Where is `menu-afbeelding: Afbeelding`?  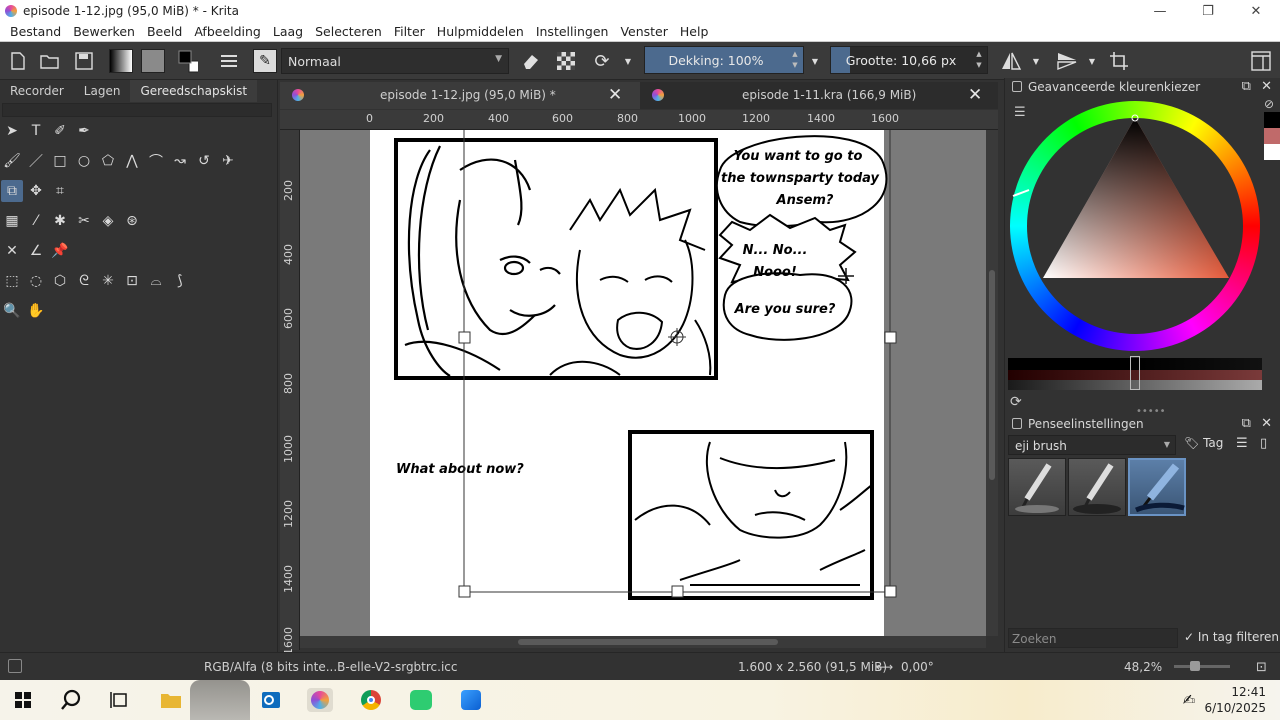 menu-afbeelding: Afbeelding is located at coordinates (227, 31).